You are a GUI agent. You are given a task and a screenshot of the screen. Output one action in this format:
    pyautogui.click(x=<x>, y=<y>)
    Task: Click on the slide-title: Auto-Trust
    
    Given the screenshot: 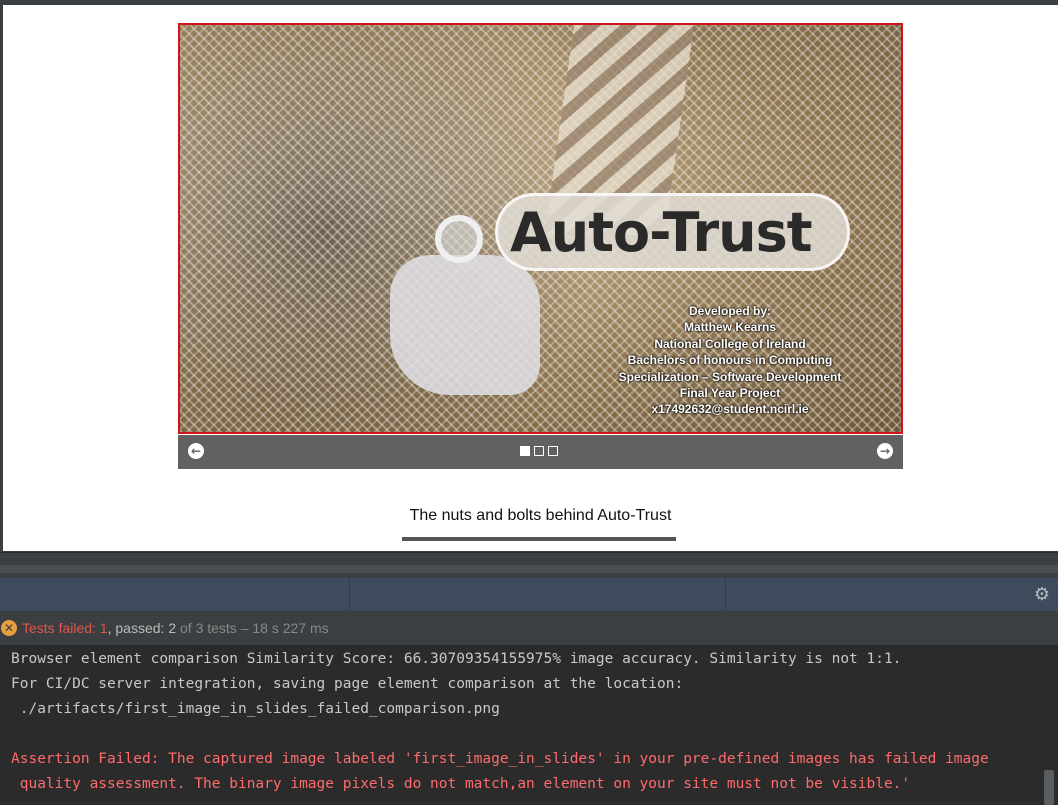 What is the action you would take?
    pyautogui.click(x=661, y=232)
    